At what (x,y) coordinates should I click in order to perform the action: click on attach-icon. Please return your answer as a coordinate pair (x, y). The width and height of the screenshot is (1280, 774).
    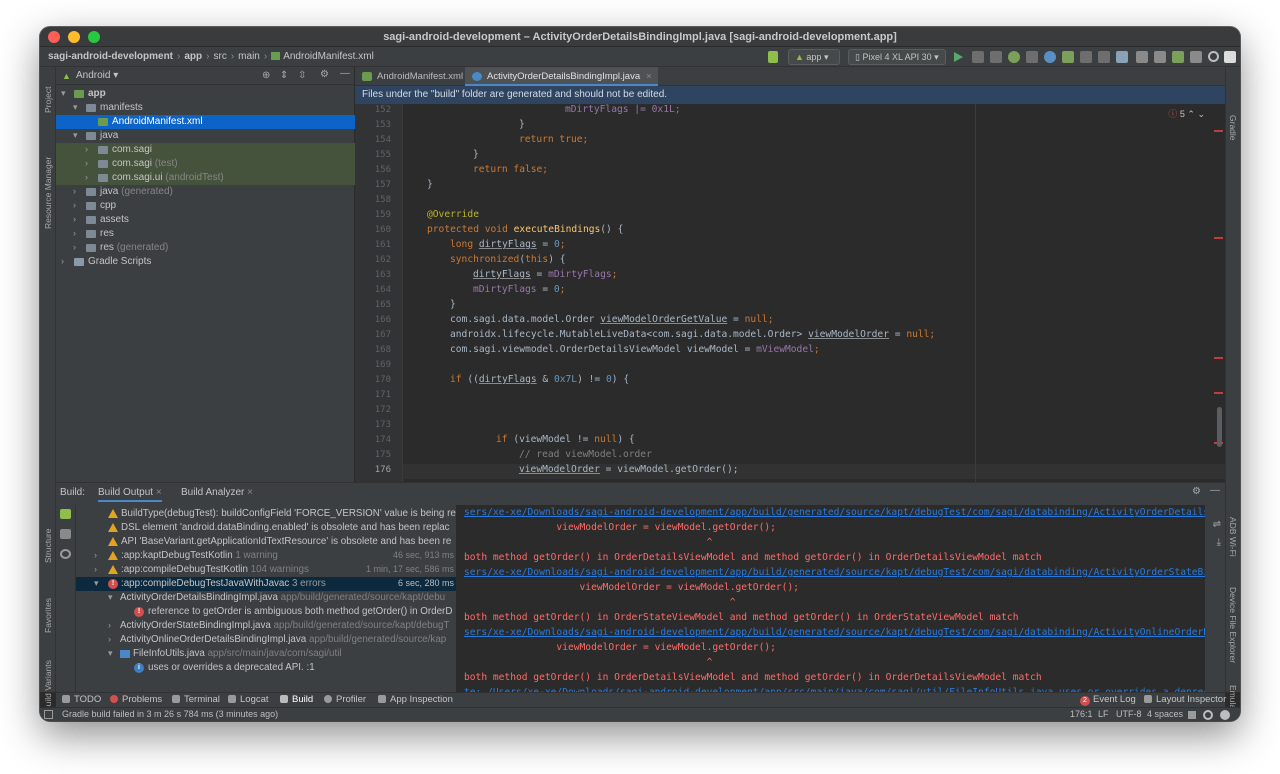
    Looking at the image, I should click on (1086, 57).